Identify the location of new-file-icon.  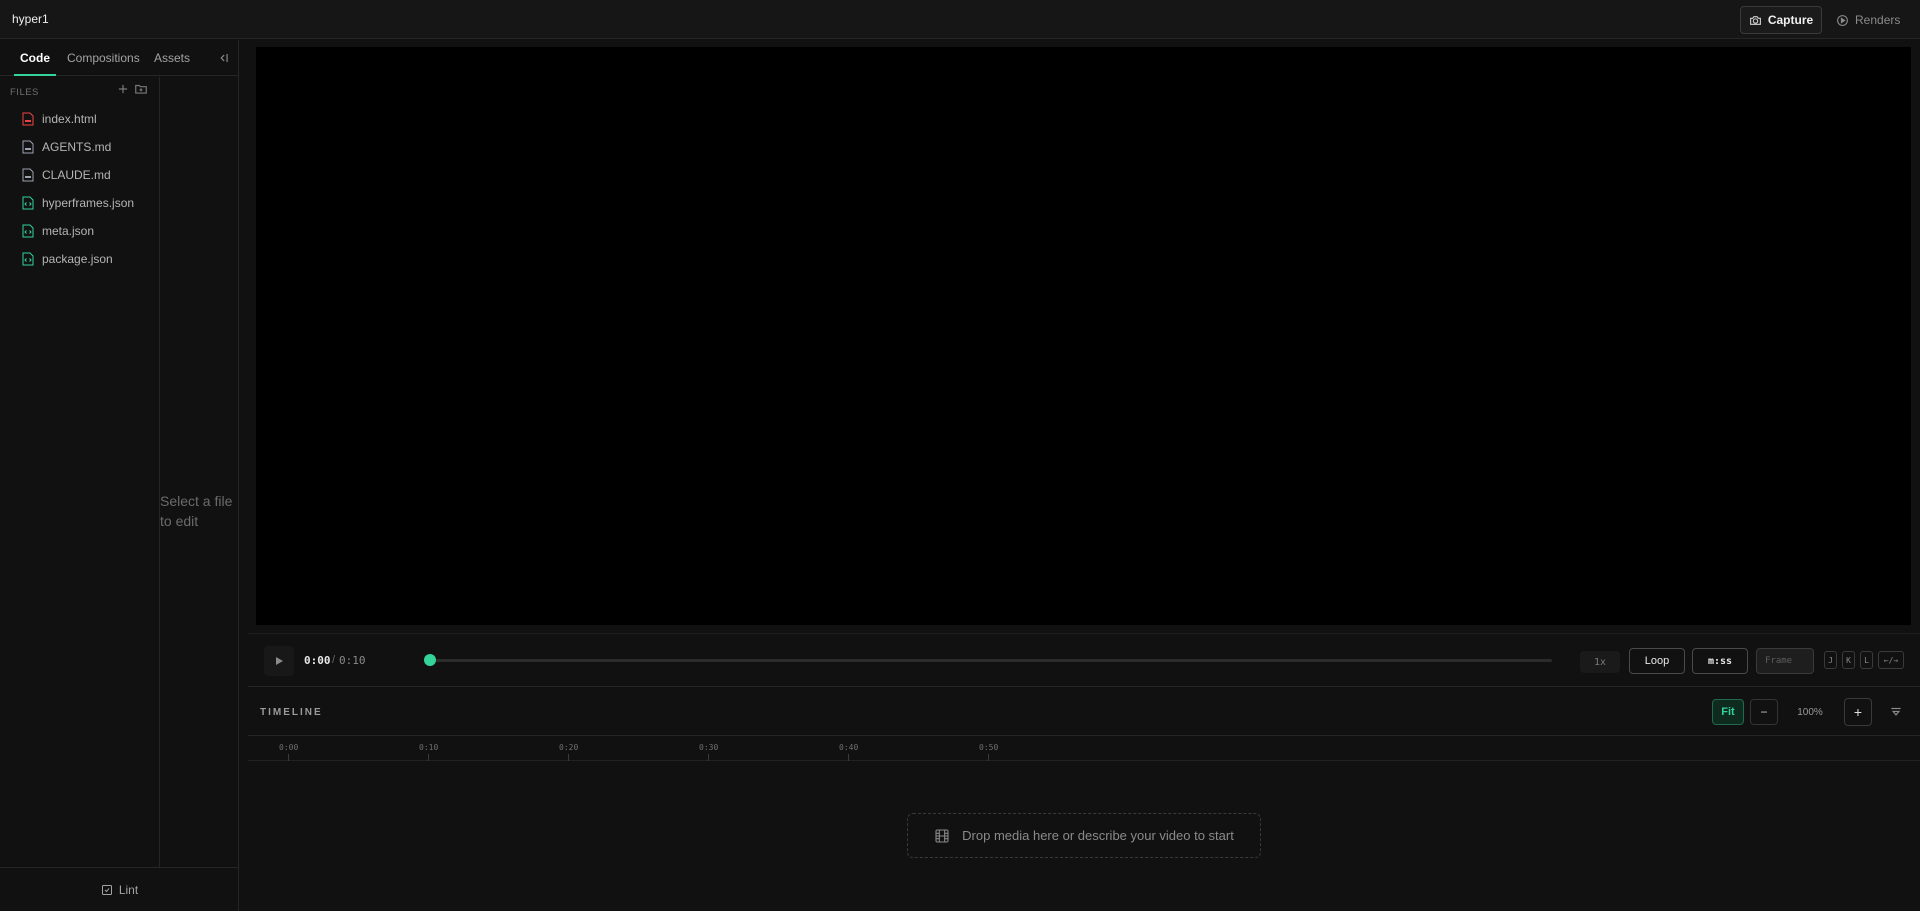
(123, 89).